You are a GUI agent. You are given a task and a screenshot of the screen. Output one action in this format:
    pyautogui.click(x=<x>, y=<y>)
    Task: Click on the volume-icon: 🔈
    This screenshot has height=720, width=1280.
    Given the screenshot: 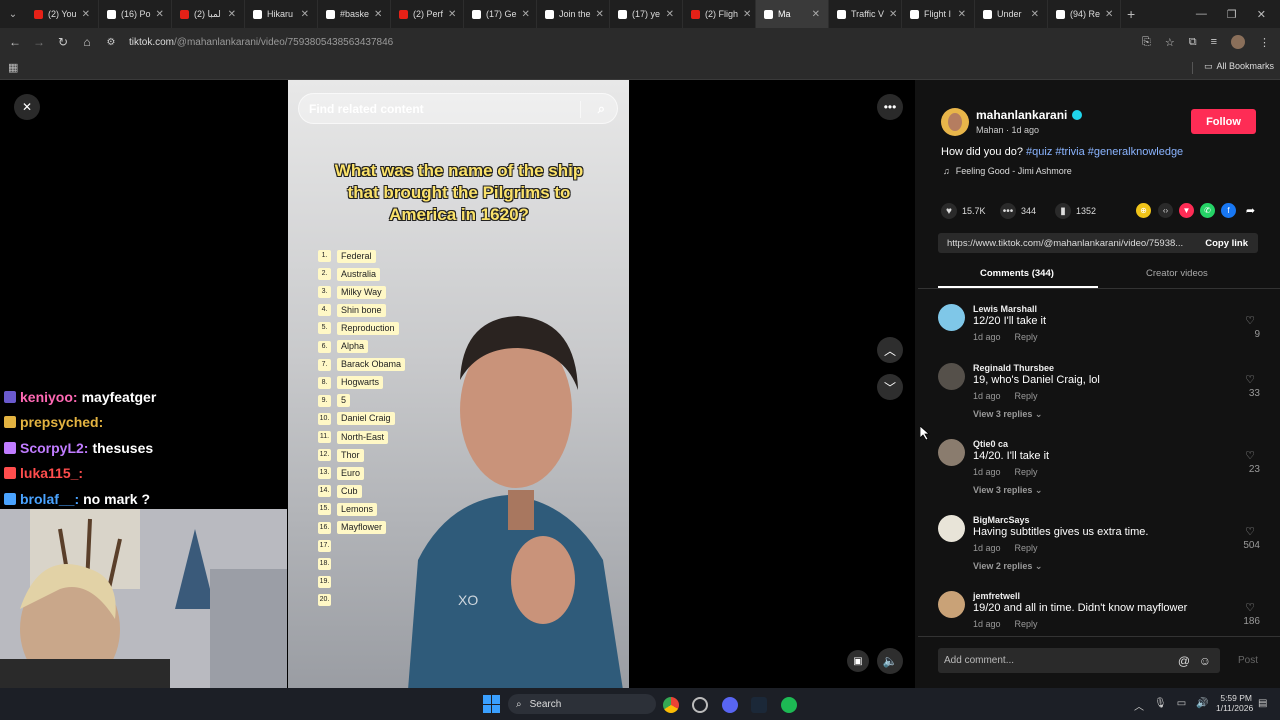 What is the action you would take?
    pyautogui.click(x=890, y=661)
    